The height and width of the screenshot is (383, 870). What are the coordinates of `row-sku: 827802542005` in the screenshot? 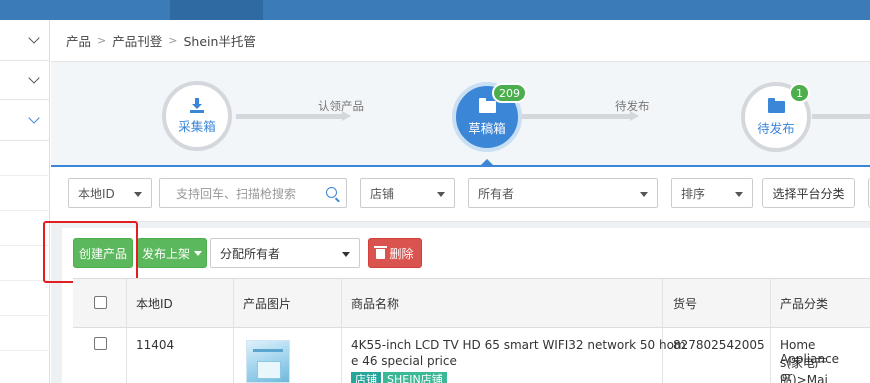 It's located at (719, 345).